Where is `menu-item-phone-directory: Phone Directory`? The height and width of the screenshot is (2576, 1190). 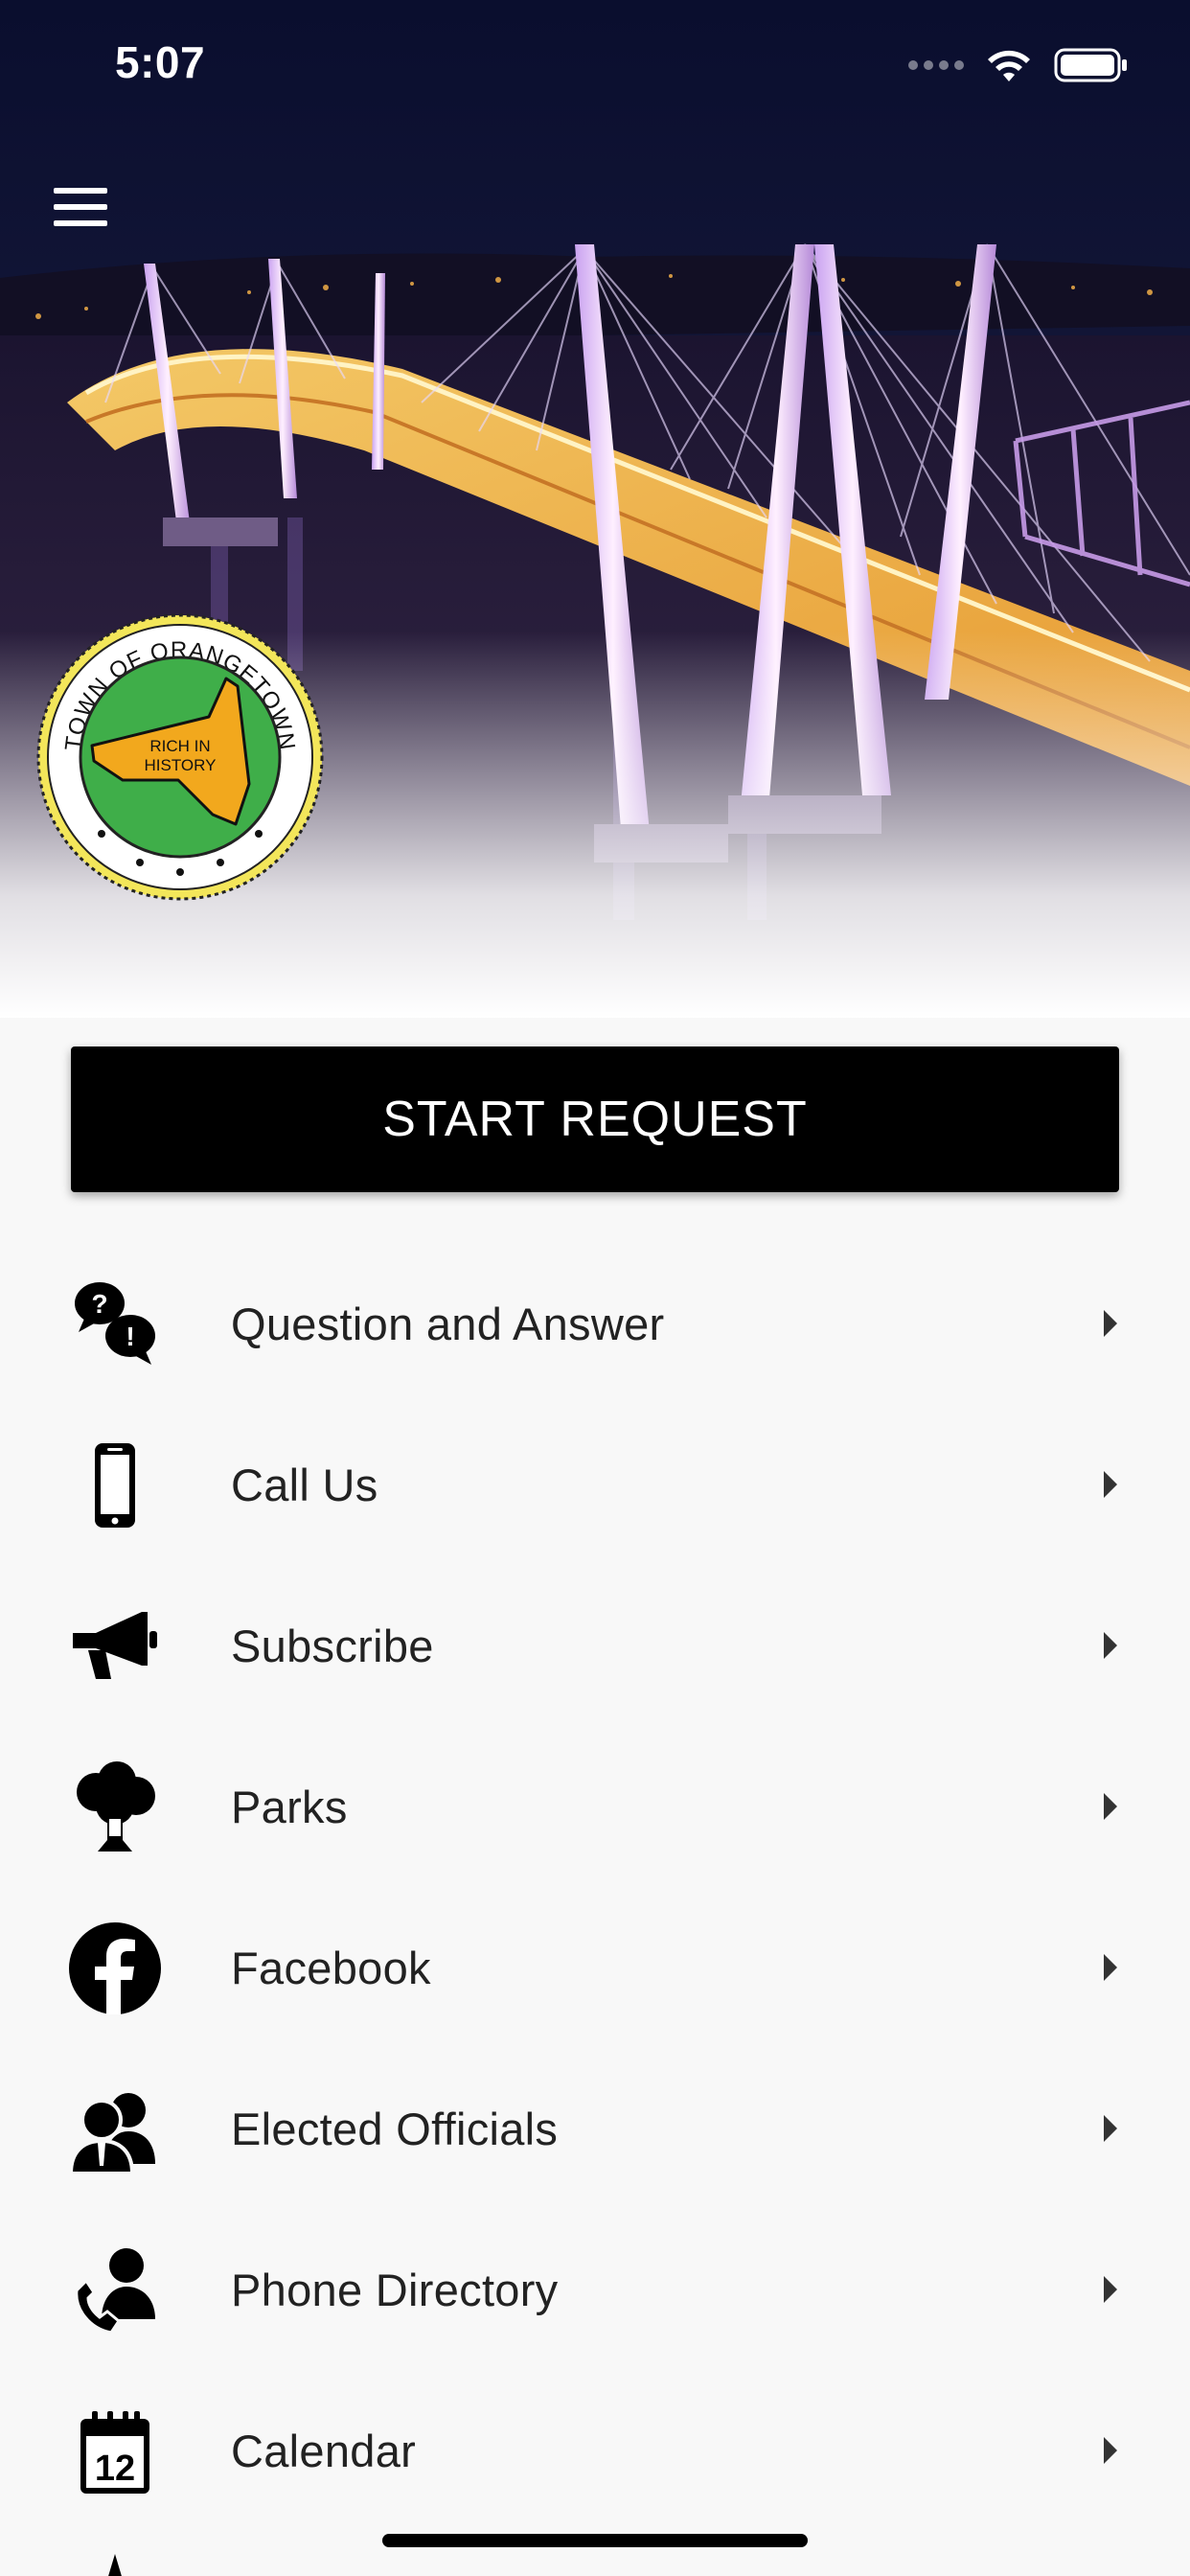 menu-item-phone-directory: Phone Directory is located at coordinates (595, 2290).